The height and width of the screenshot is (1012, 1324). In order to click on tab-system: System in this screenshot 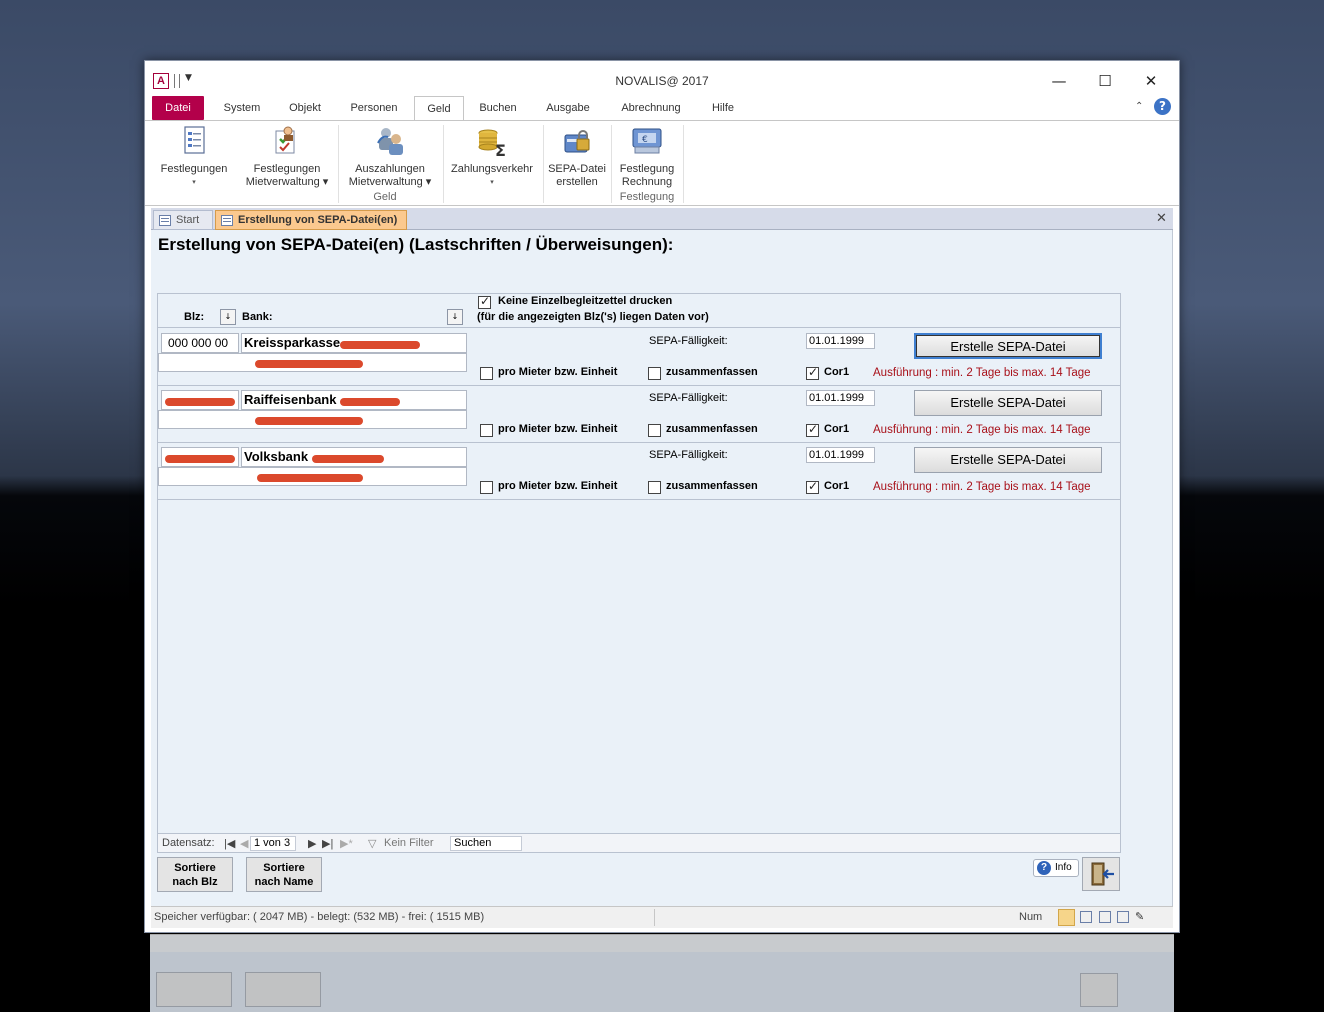, I will do `click(242, 108)`.